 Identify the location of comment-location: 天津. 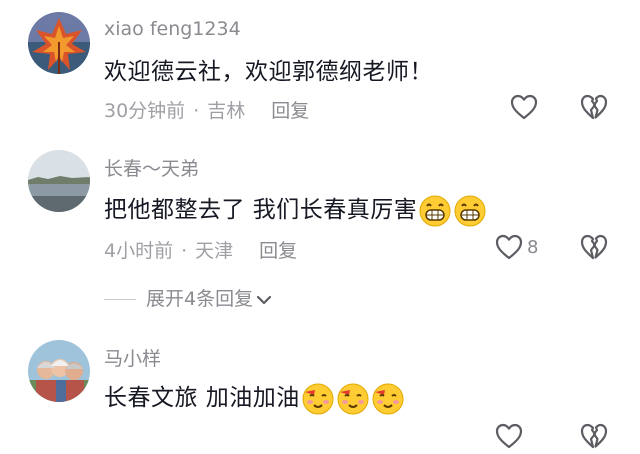
(214, 251).